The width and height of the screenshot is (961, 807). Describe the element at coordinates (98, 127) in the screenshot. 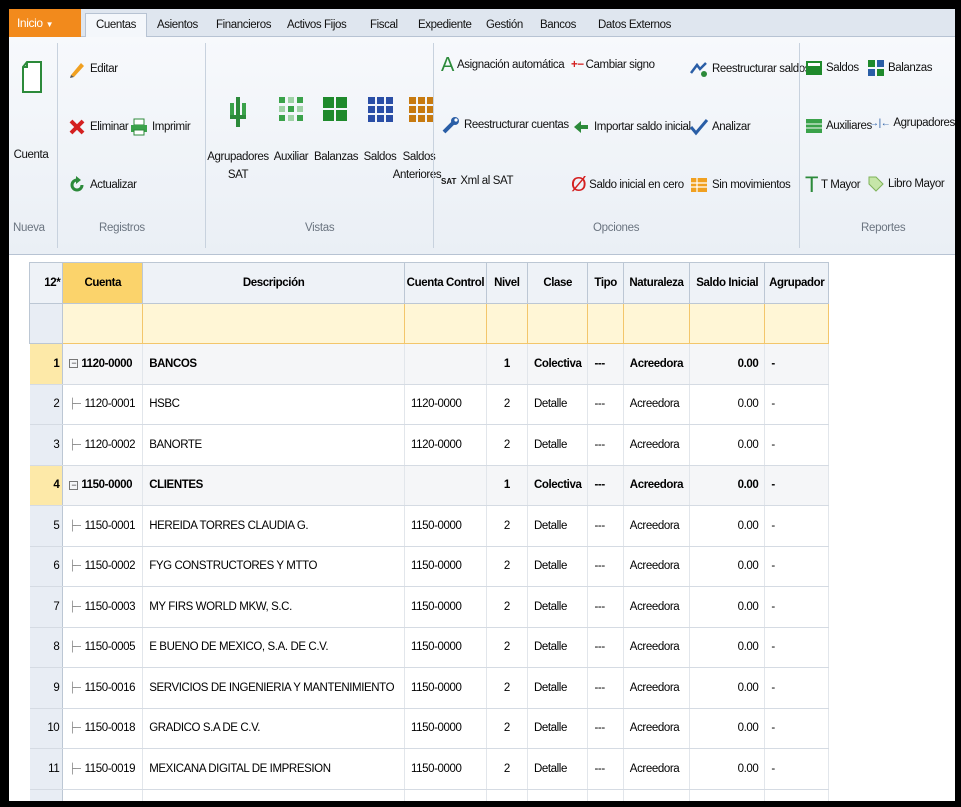

I see `delete-button: Eliminar` at that location.